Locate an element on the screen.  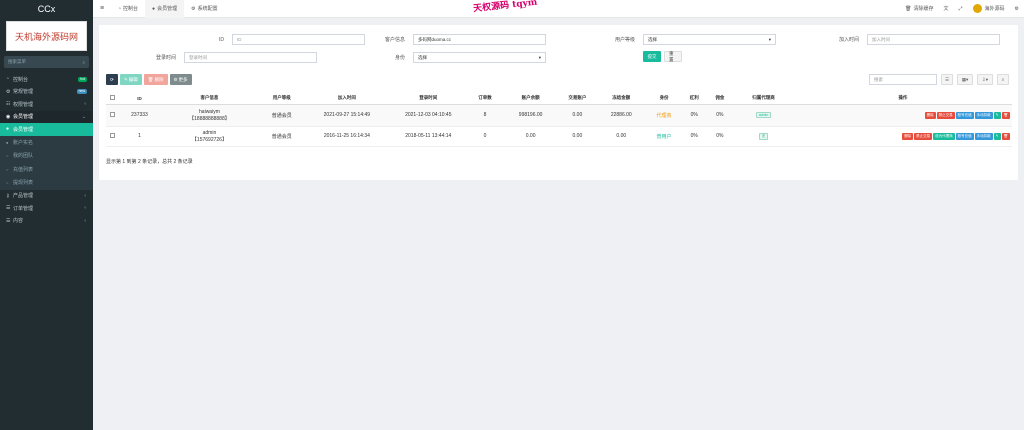
customer-input: 多码网duoma.cc is located at coordinates (479, 39).